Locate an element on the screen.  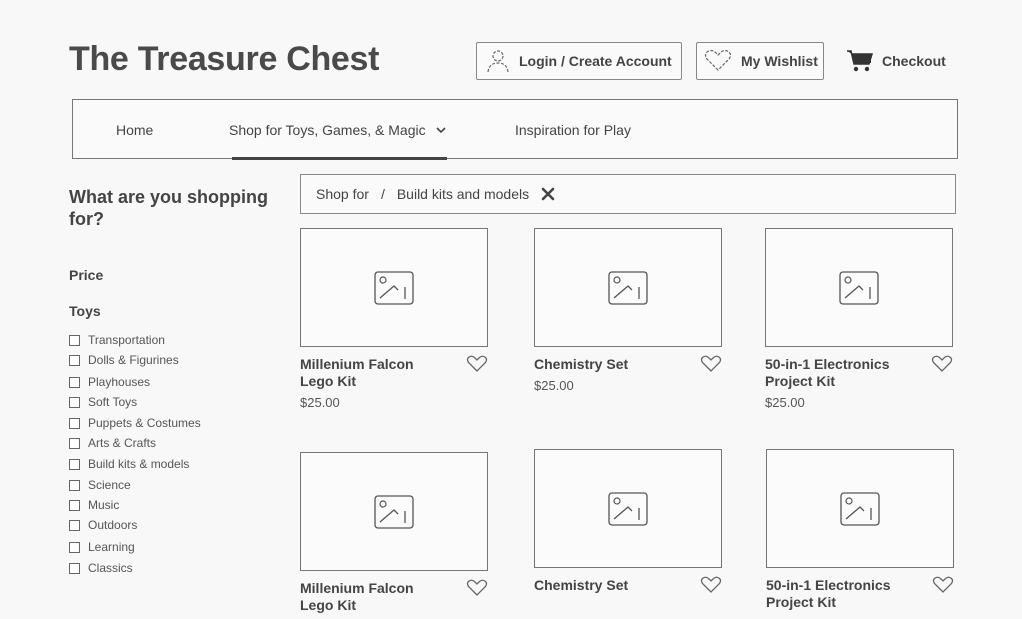
nav-shop-label: Shop for Toys, Games, & Magic is located at coordinates (327, 130).